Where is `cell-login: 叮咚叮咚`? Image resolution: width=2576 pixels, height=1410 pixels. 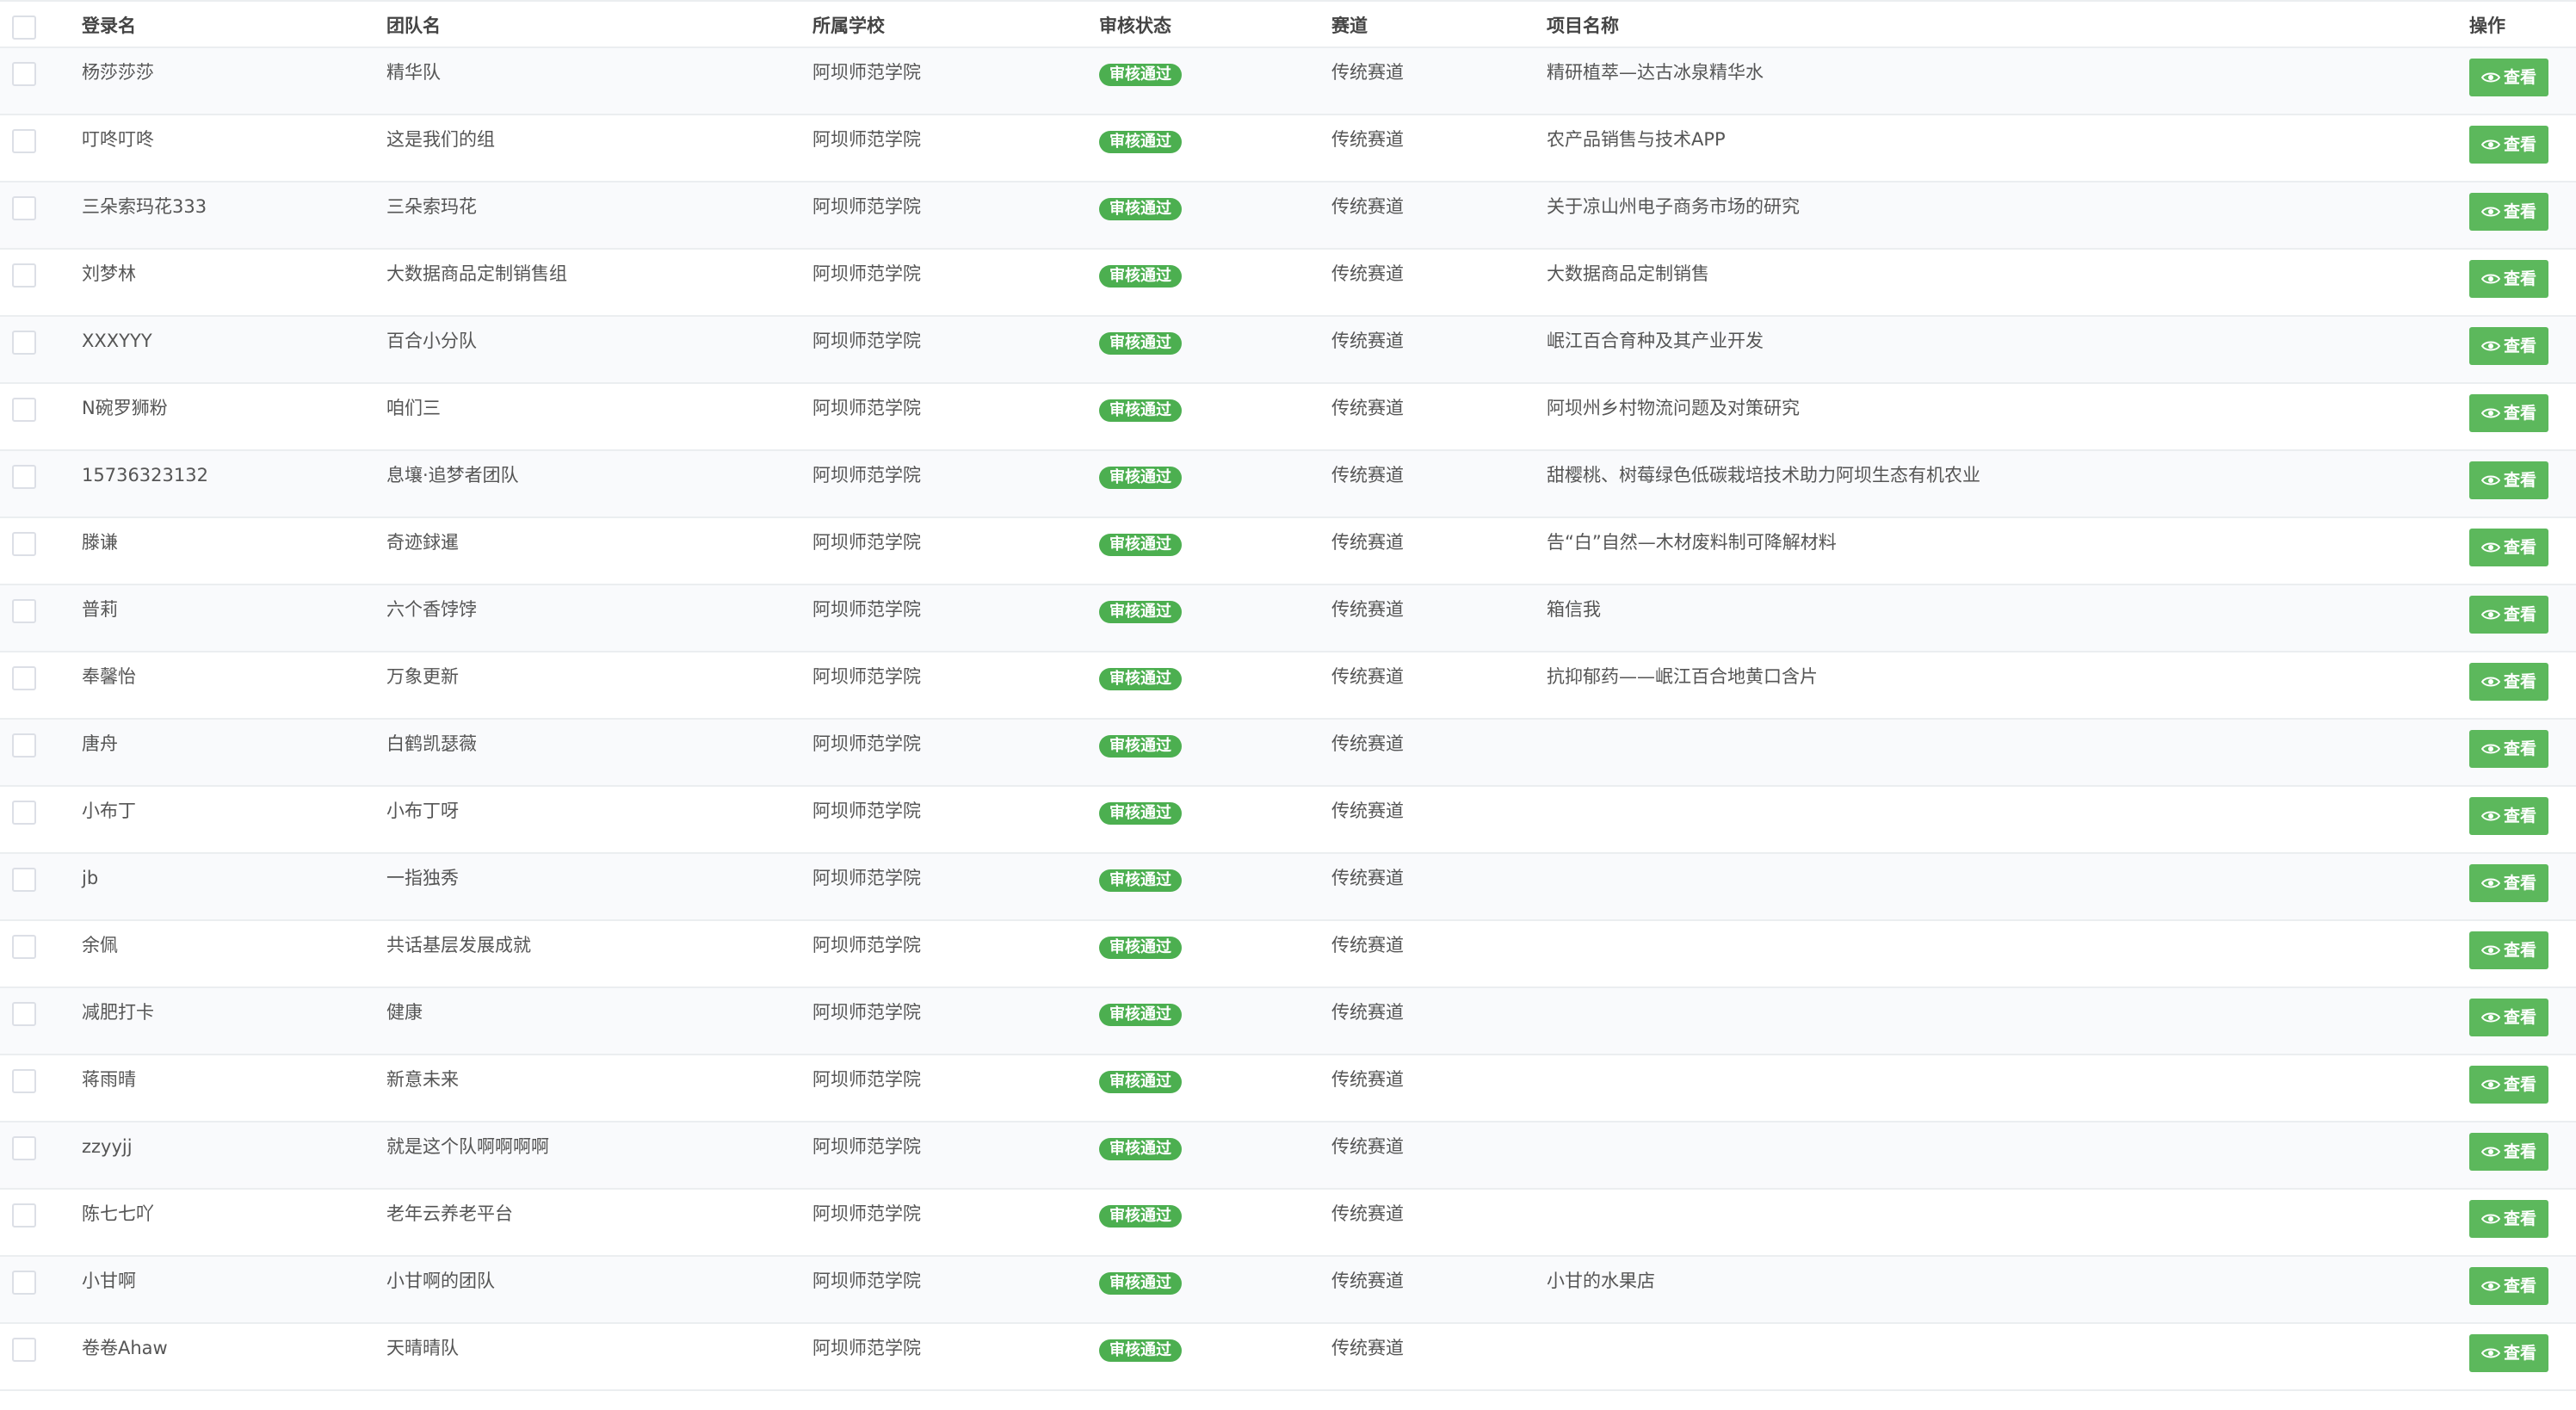 cell-login: 叮咚叮咚 is located at coordinates (118, 139).